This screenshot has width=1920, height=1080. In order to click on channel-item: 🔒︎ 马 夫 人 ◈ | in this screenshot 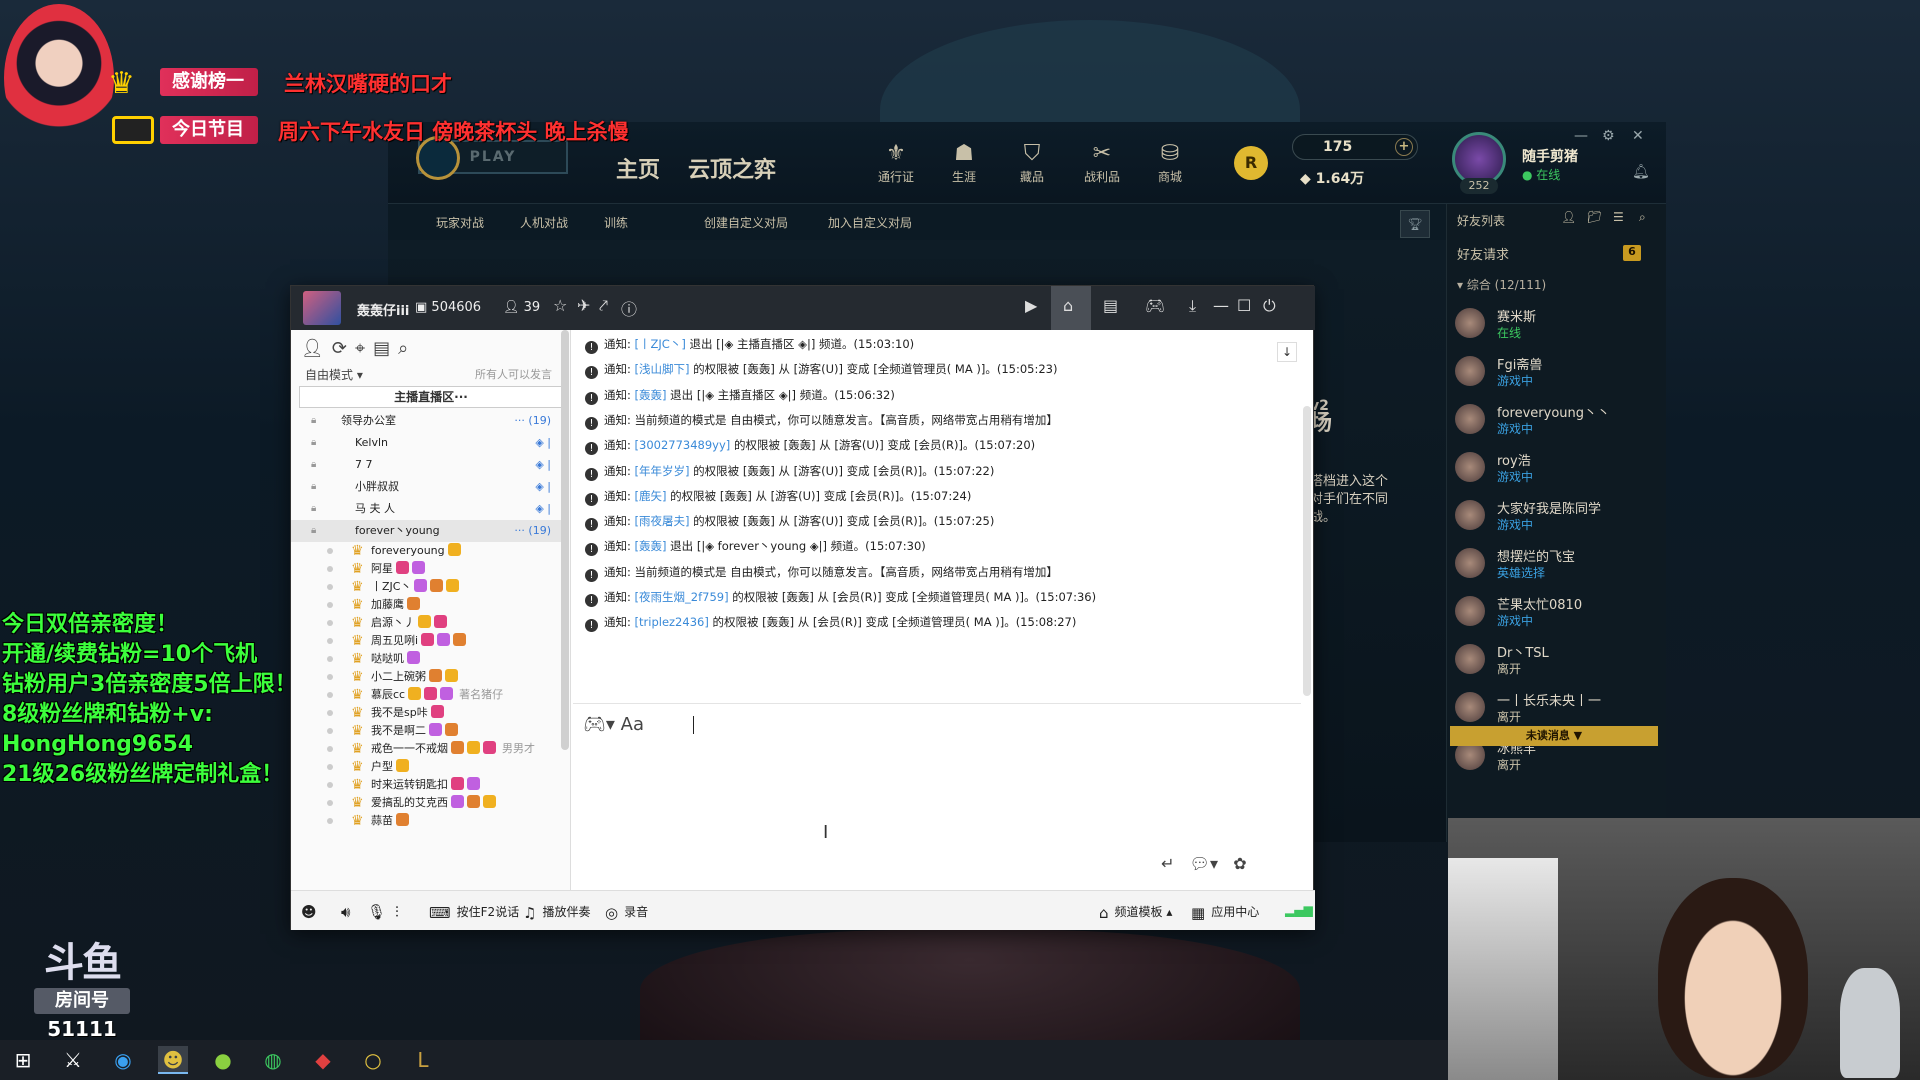, I will do `click(426, 509)`.